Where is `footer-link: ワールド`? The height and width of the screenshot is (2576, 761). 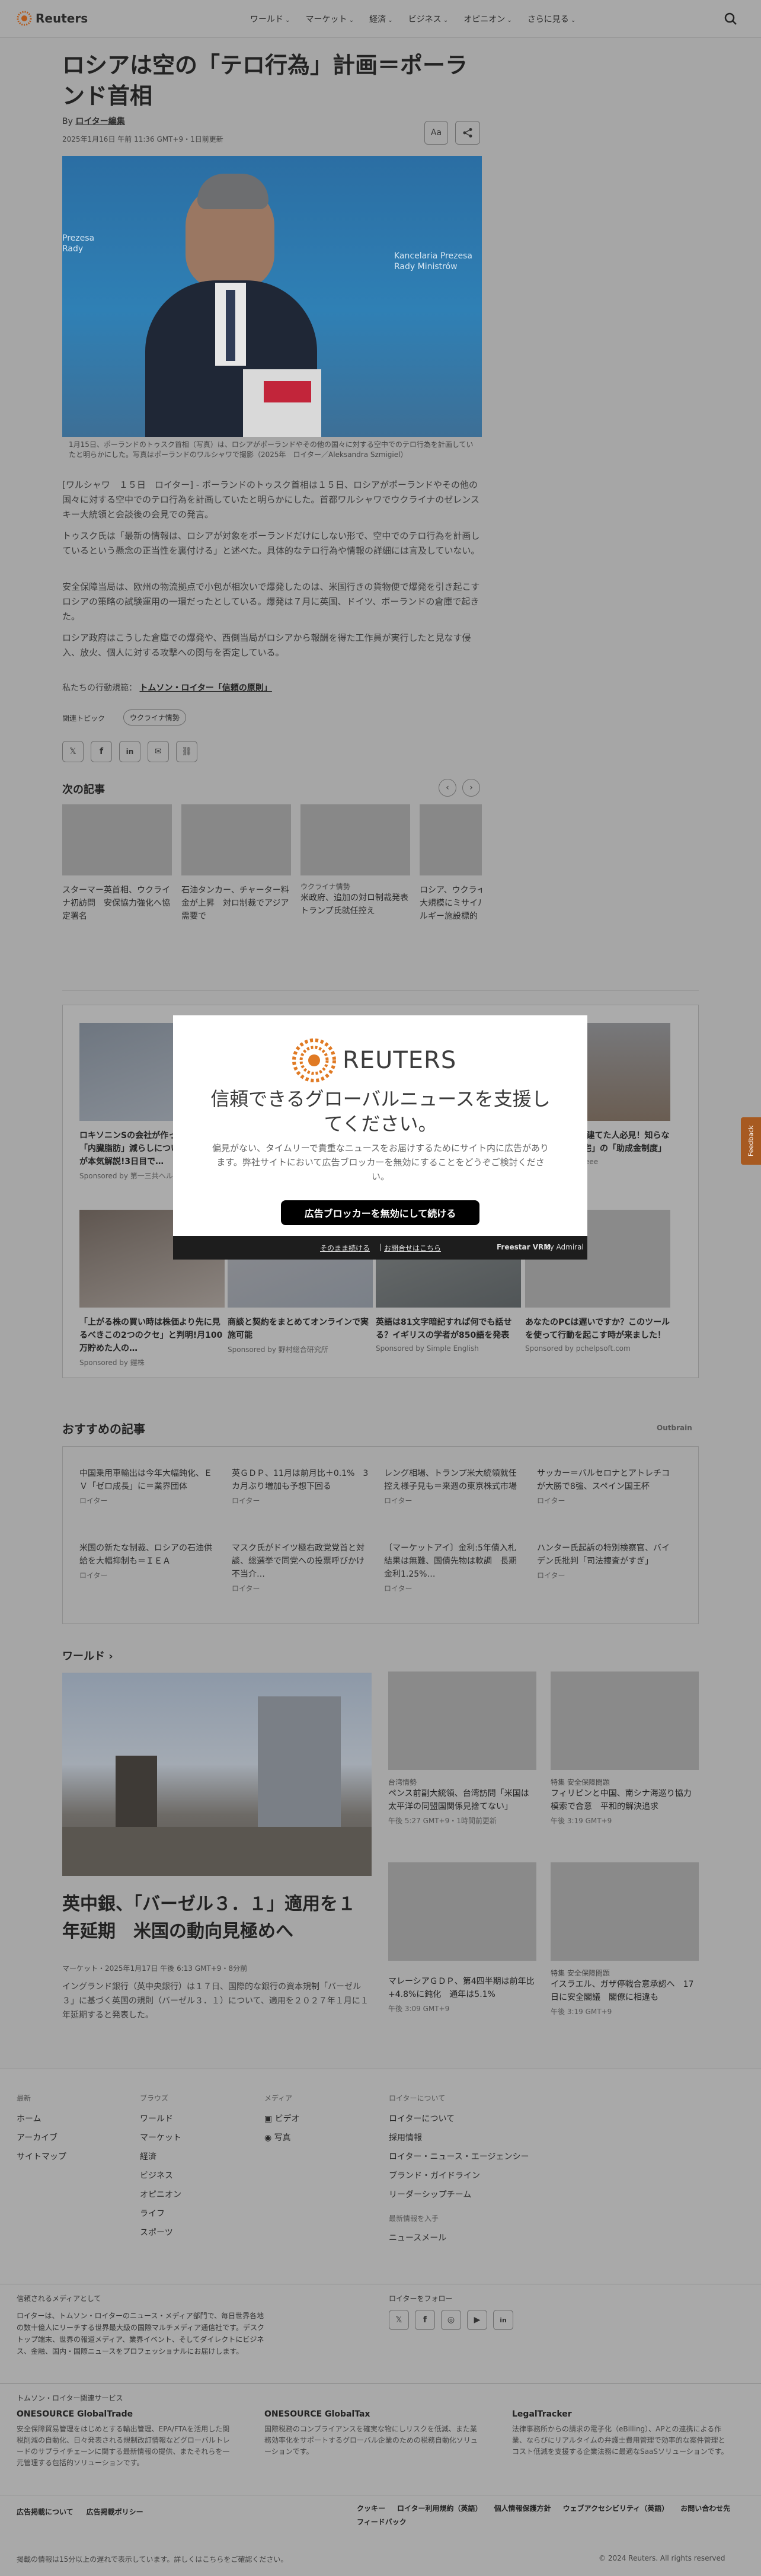 footer-link: ワールド is located at coordinates (199, 2118).